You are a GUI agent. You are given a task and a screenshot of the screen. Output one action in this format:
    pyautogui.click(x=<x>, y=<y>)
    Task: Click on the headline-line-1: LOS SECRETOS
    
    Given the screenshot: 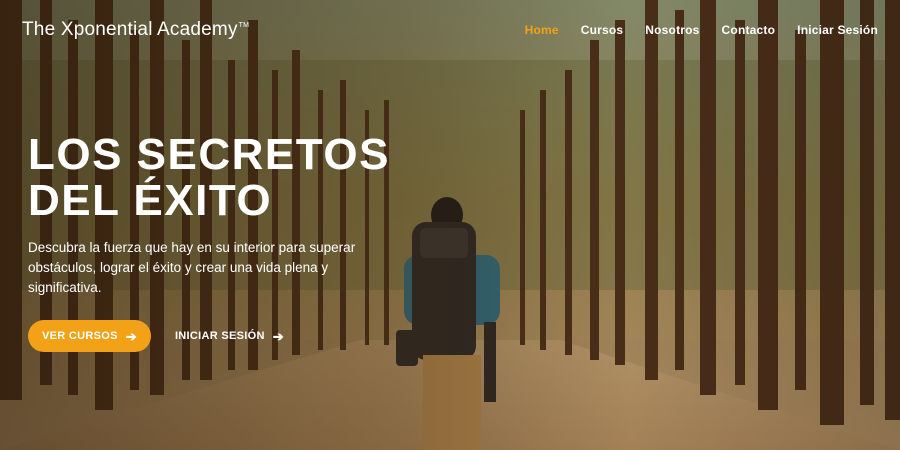 What is the action you would take?
    pyautogui.click(x=209, y=154)
    